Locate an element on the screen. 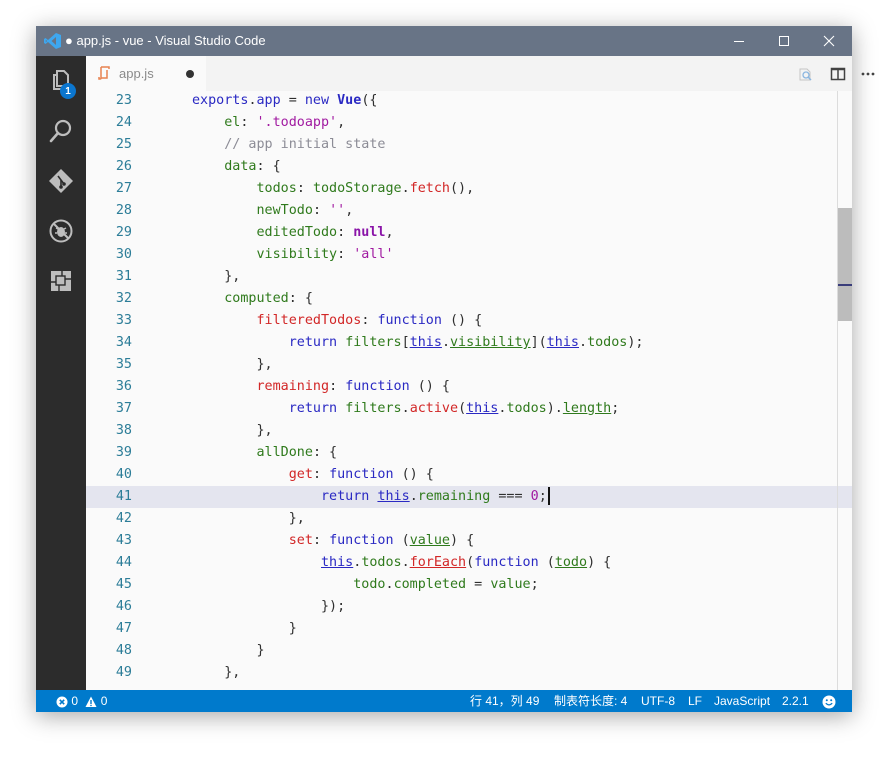 The height and width of the screenshot is (758, 888). line-number: 43 is located at coordinates (123, 540).